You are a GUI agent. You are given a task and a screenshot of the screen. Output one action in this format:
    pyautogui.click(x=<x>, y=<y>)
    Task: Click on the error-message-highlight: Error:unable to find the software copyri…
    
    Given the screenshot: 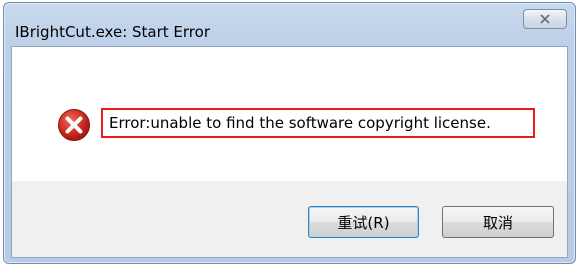 What is the action you would take?
    pyautogui.click(x=318, y=123)
    